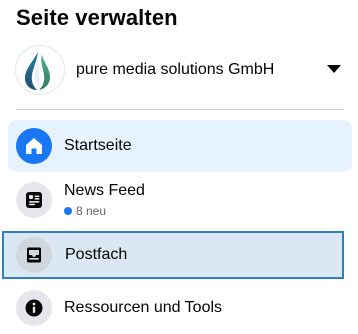 Image resolution: width=358 pixels, height=334 pixels. I want to click on page-title: Seite verwalten, so click(97, 17).